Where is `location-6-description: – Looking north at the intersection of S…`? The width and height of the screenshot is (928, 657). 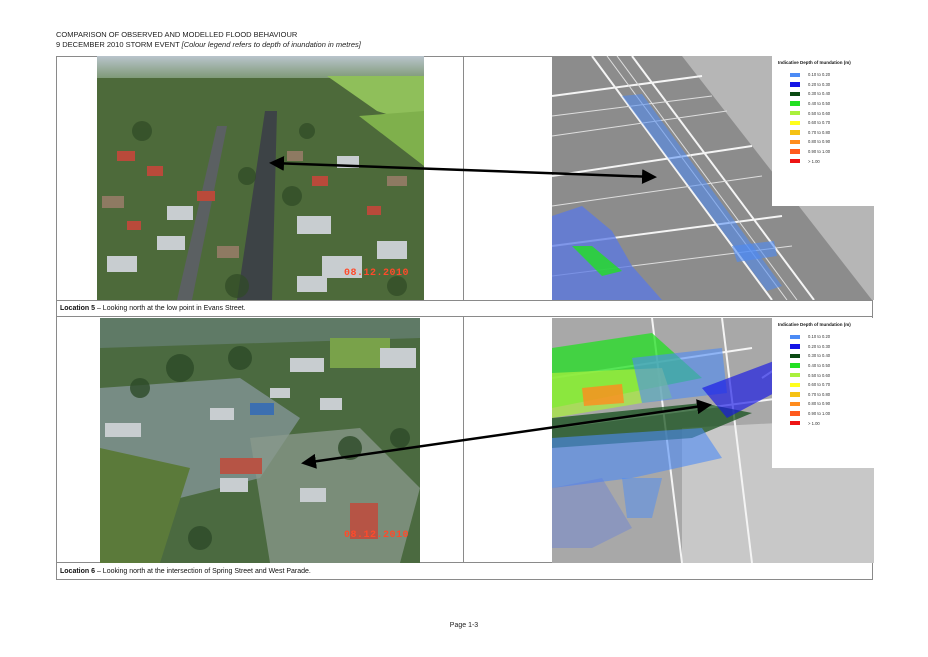
location-6-description: – Looking north at the intersection of S… is located at coordinates (203, 571).